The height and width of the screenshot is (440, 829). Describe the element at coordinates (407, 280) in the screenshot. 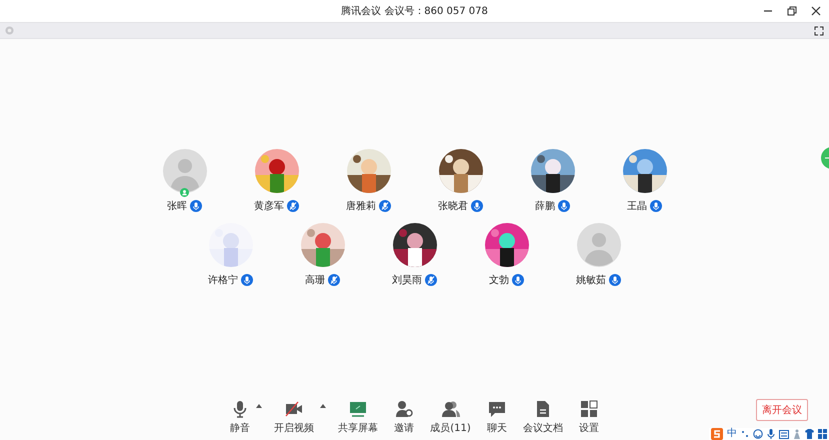

I see `participant-name: 刘昊雨` at that location.